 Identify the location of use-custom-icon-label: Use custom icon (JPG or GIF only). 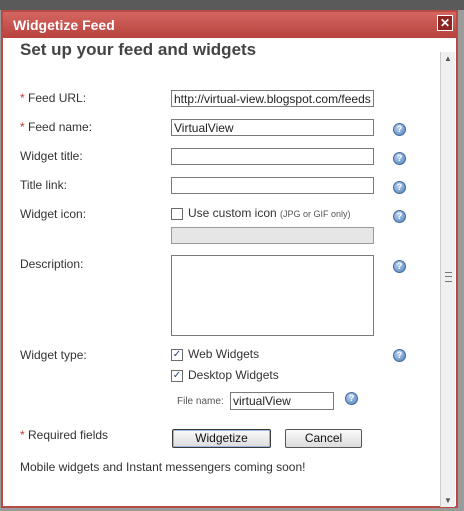
(269, 213).